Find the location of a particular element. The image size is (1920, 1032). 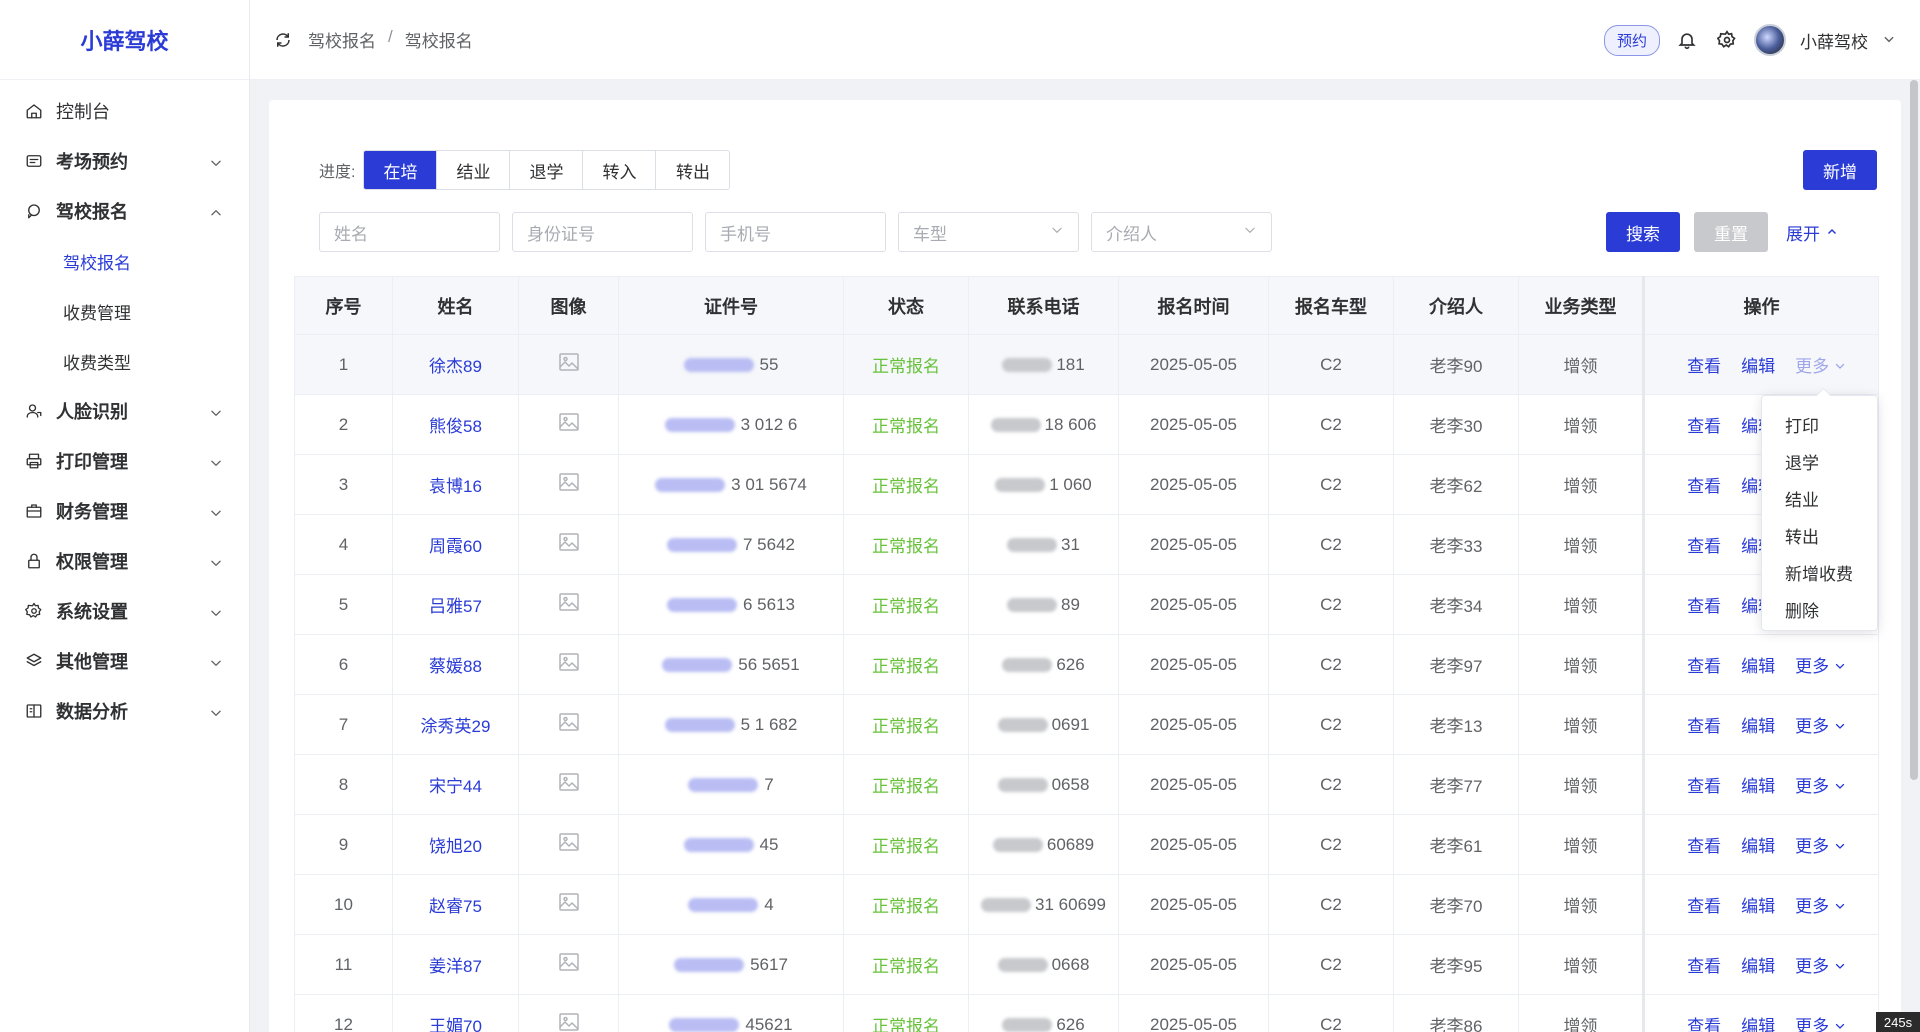

filter-select: 介绍人 is located at coordinates (1181, 232).